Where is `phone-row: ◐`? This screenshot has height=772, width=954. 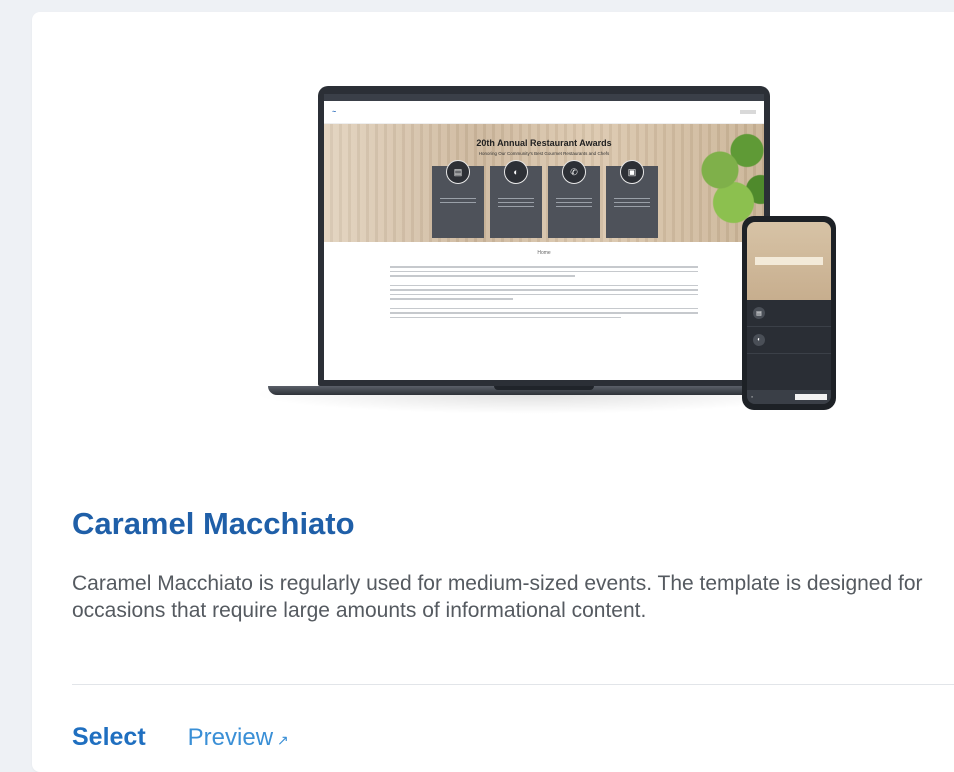 phone-row: ◐ is located at coordinates (789, 340).